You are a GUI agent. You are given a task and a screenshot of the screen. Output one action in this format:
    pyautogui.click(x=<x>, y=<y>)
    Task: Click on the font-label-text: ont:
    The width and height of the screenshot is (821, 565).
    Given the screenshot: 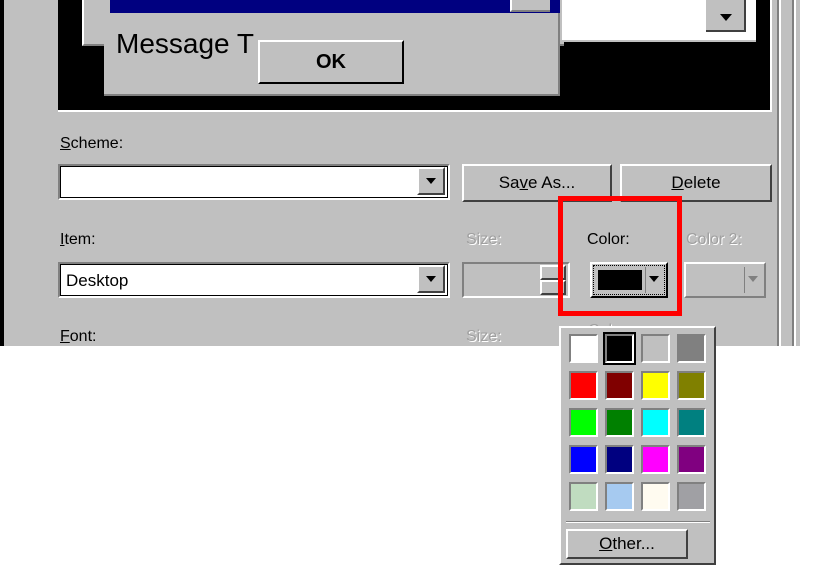 What is the action you would take?
    pyautogui.click(x=83, y=336)
    